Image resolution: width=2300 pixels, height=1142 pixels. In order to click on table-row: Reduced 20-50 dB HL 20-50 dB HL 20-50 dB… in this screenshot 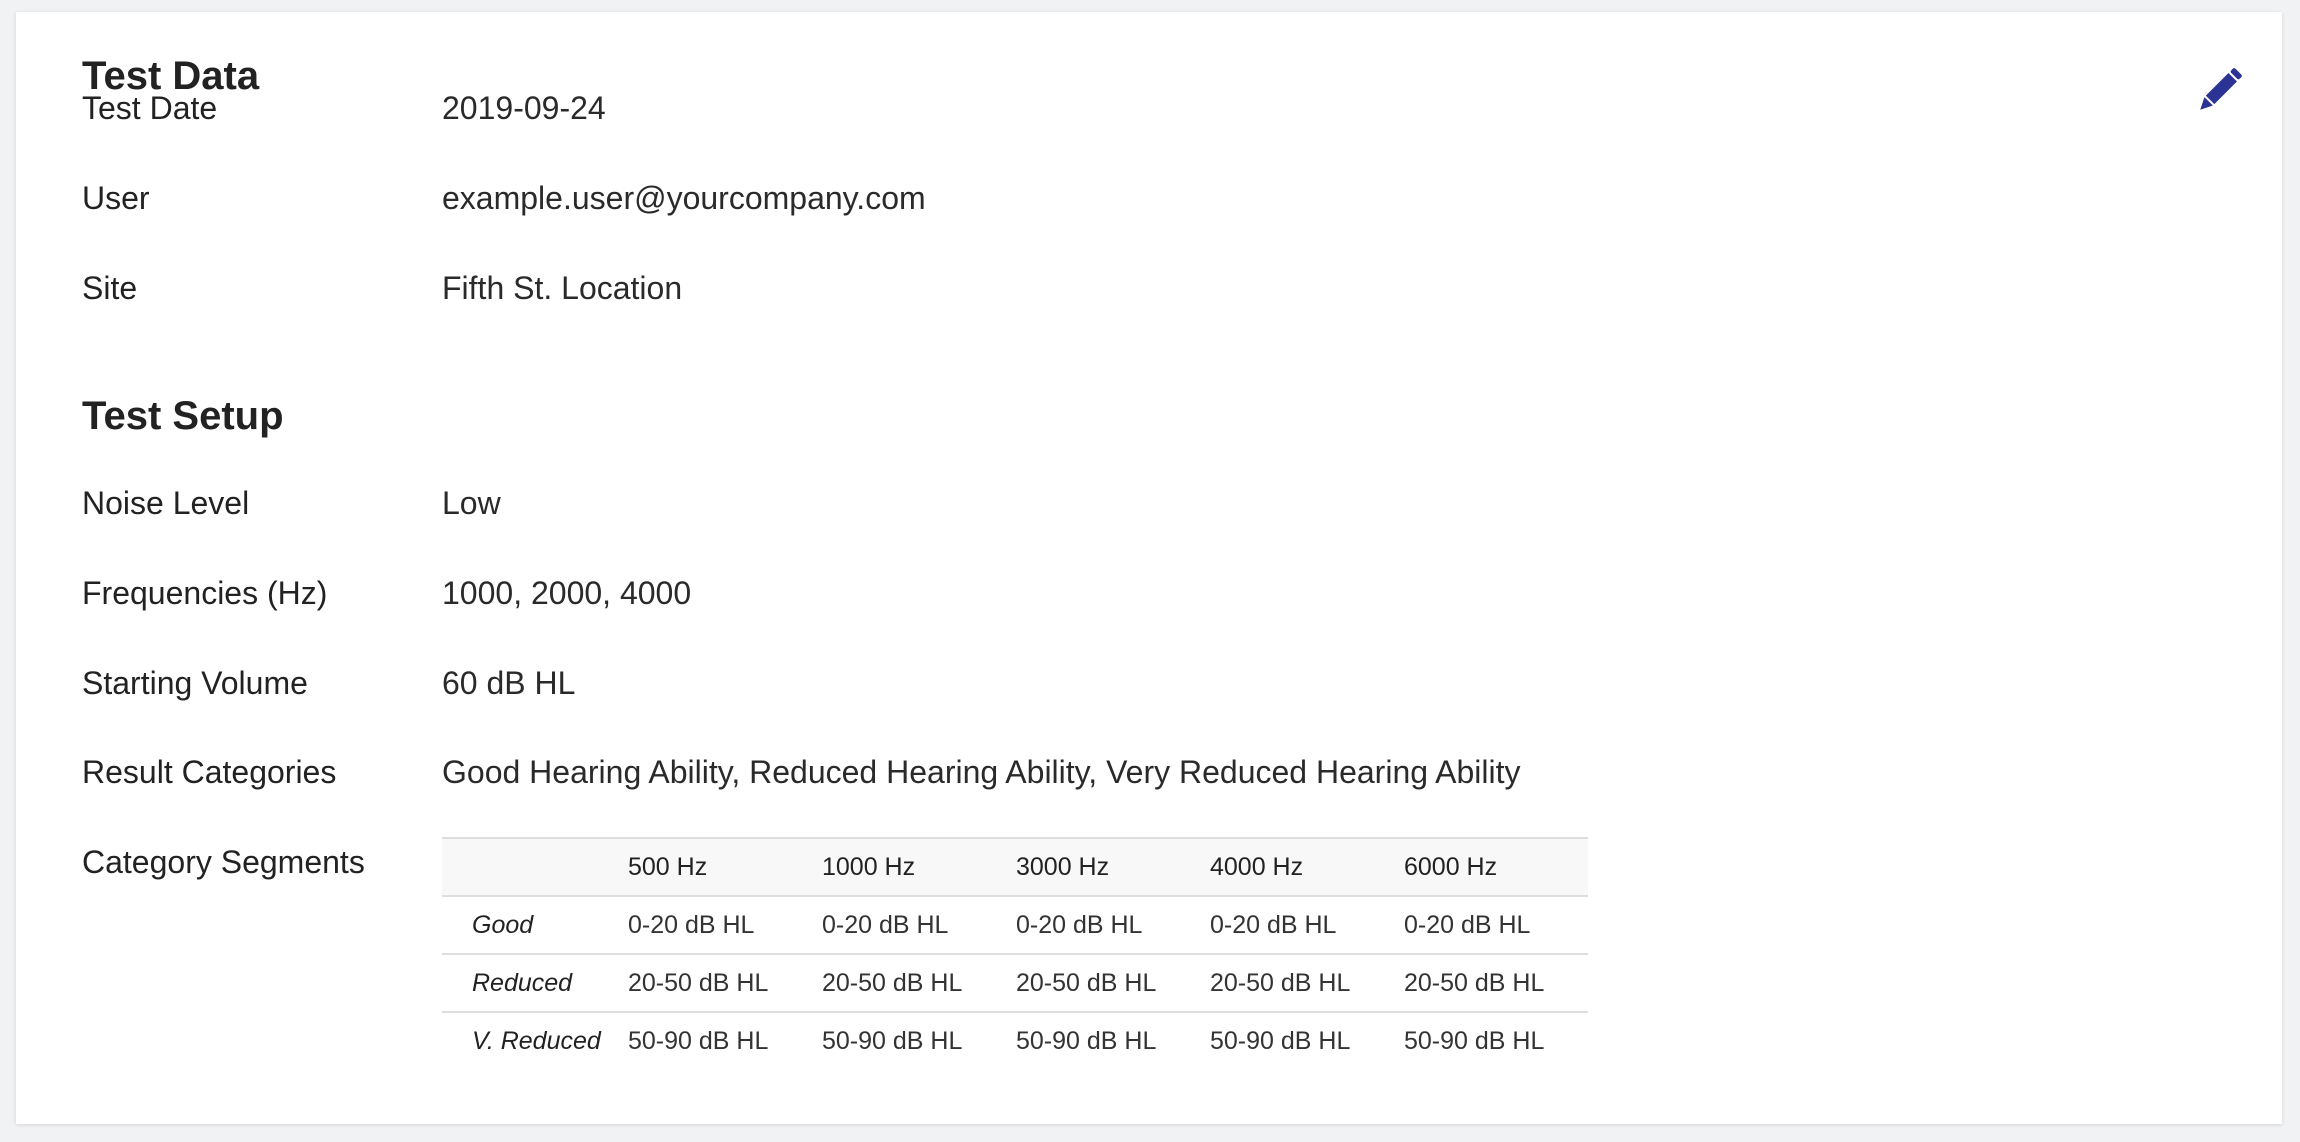, I will do `click(1015, 983)`.